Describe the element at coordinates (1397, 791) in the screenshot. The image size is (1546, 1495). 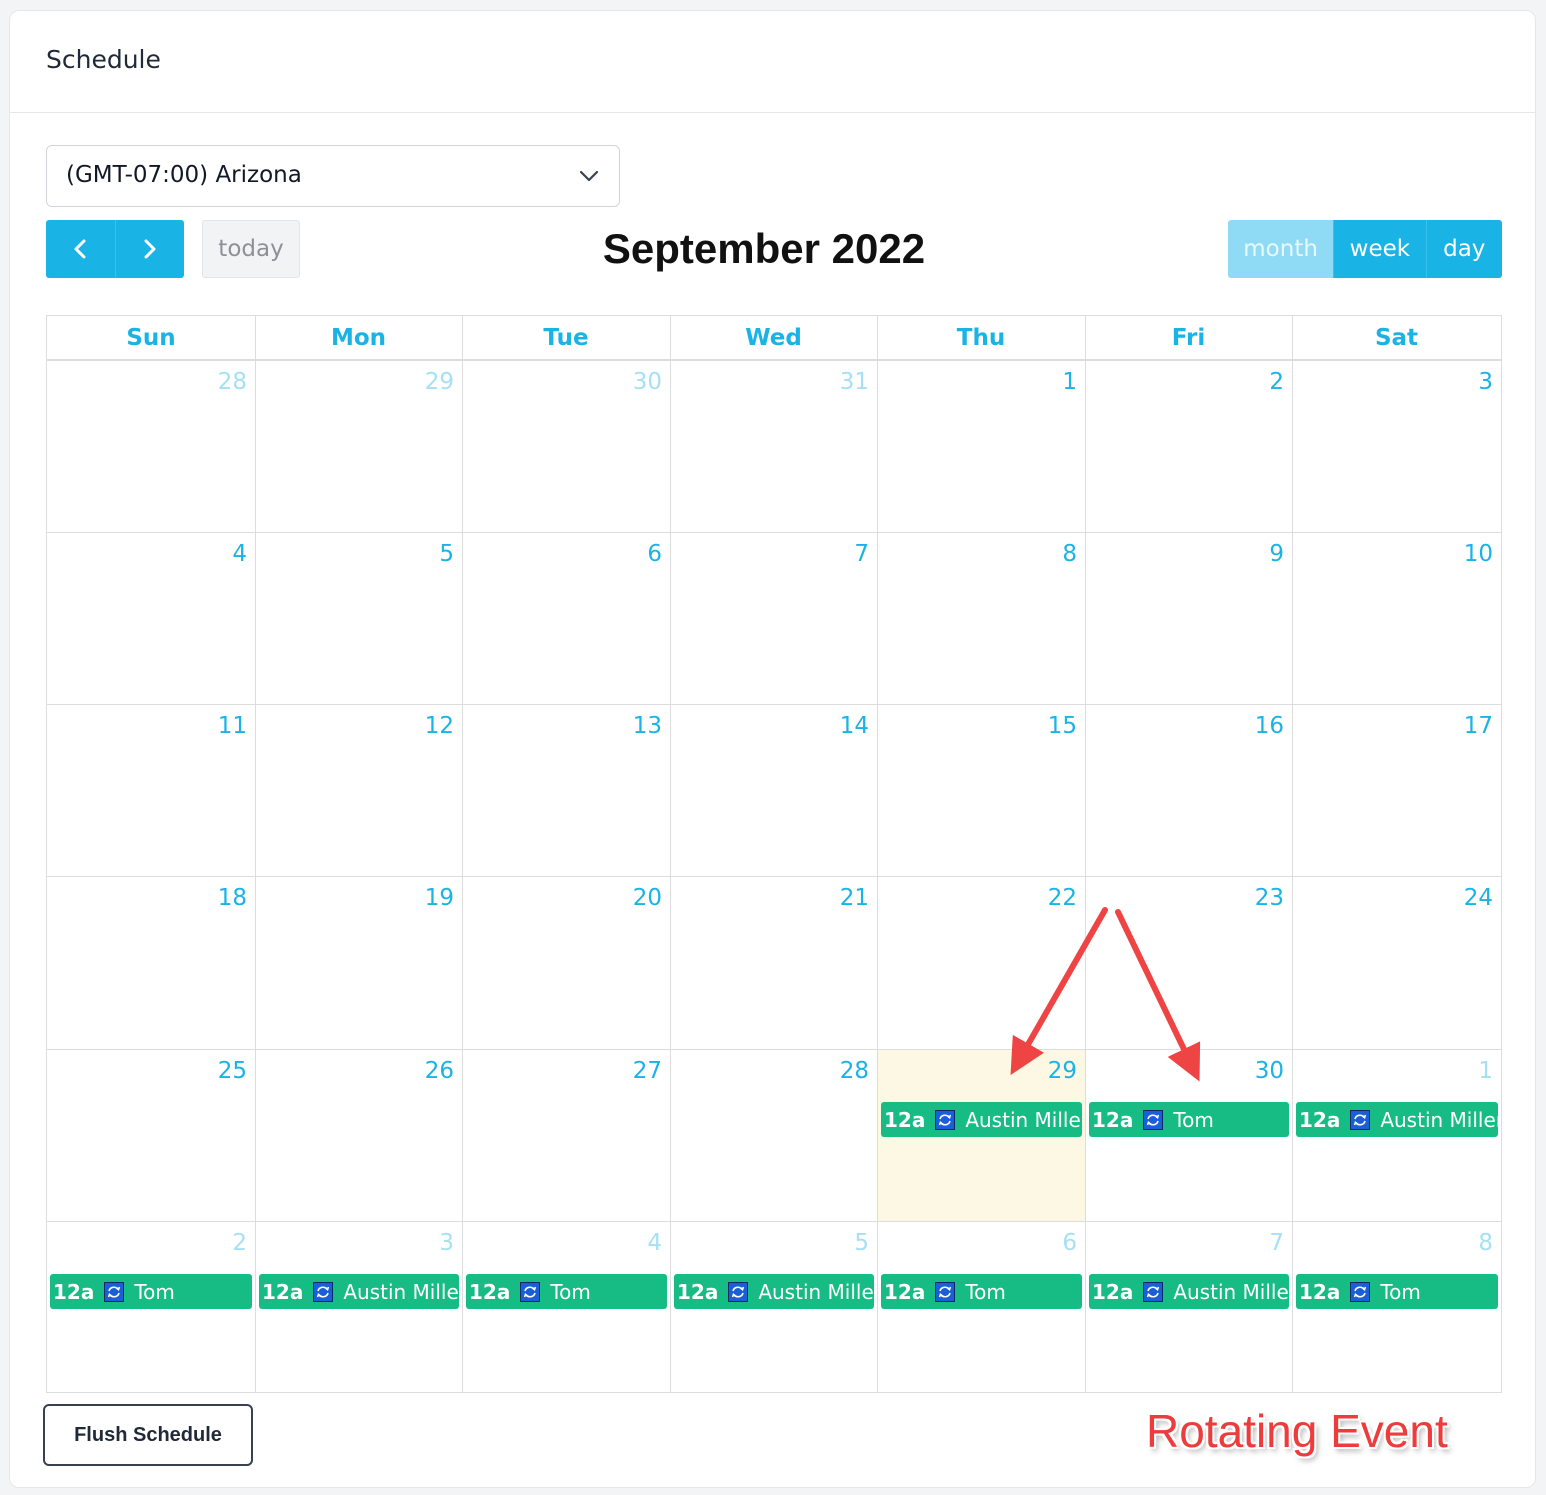
I see `day-cell: 17` at that location.